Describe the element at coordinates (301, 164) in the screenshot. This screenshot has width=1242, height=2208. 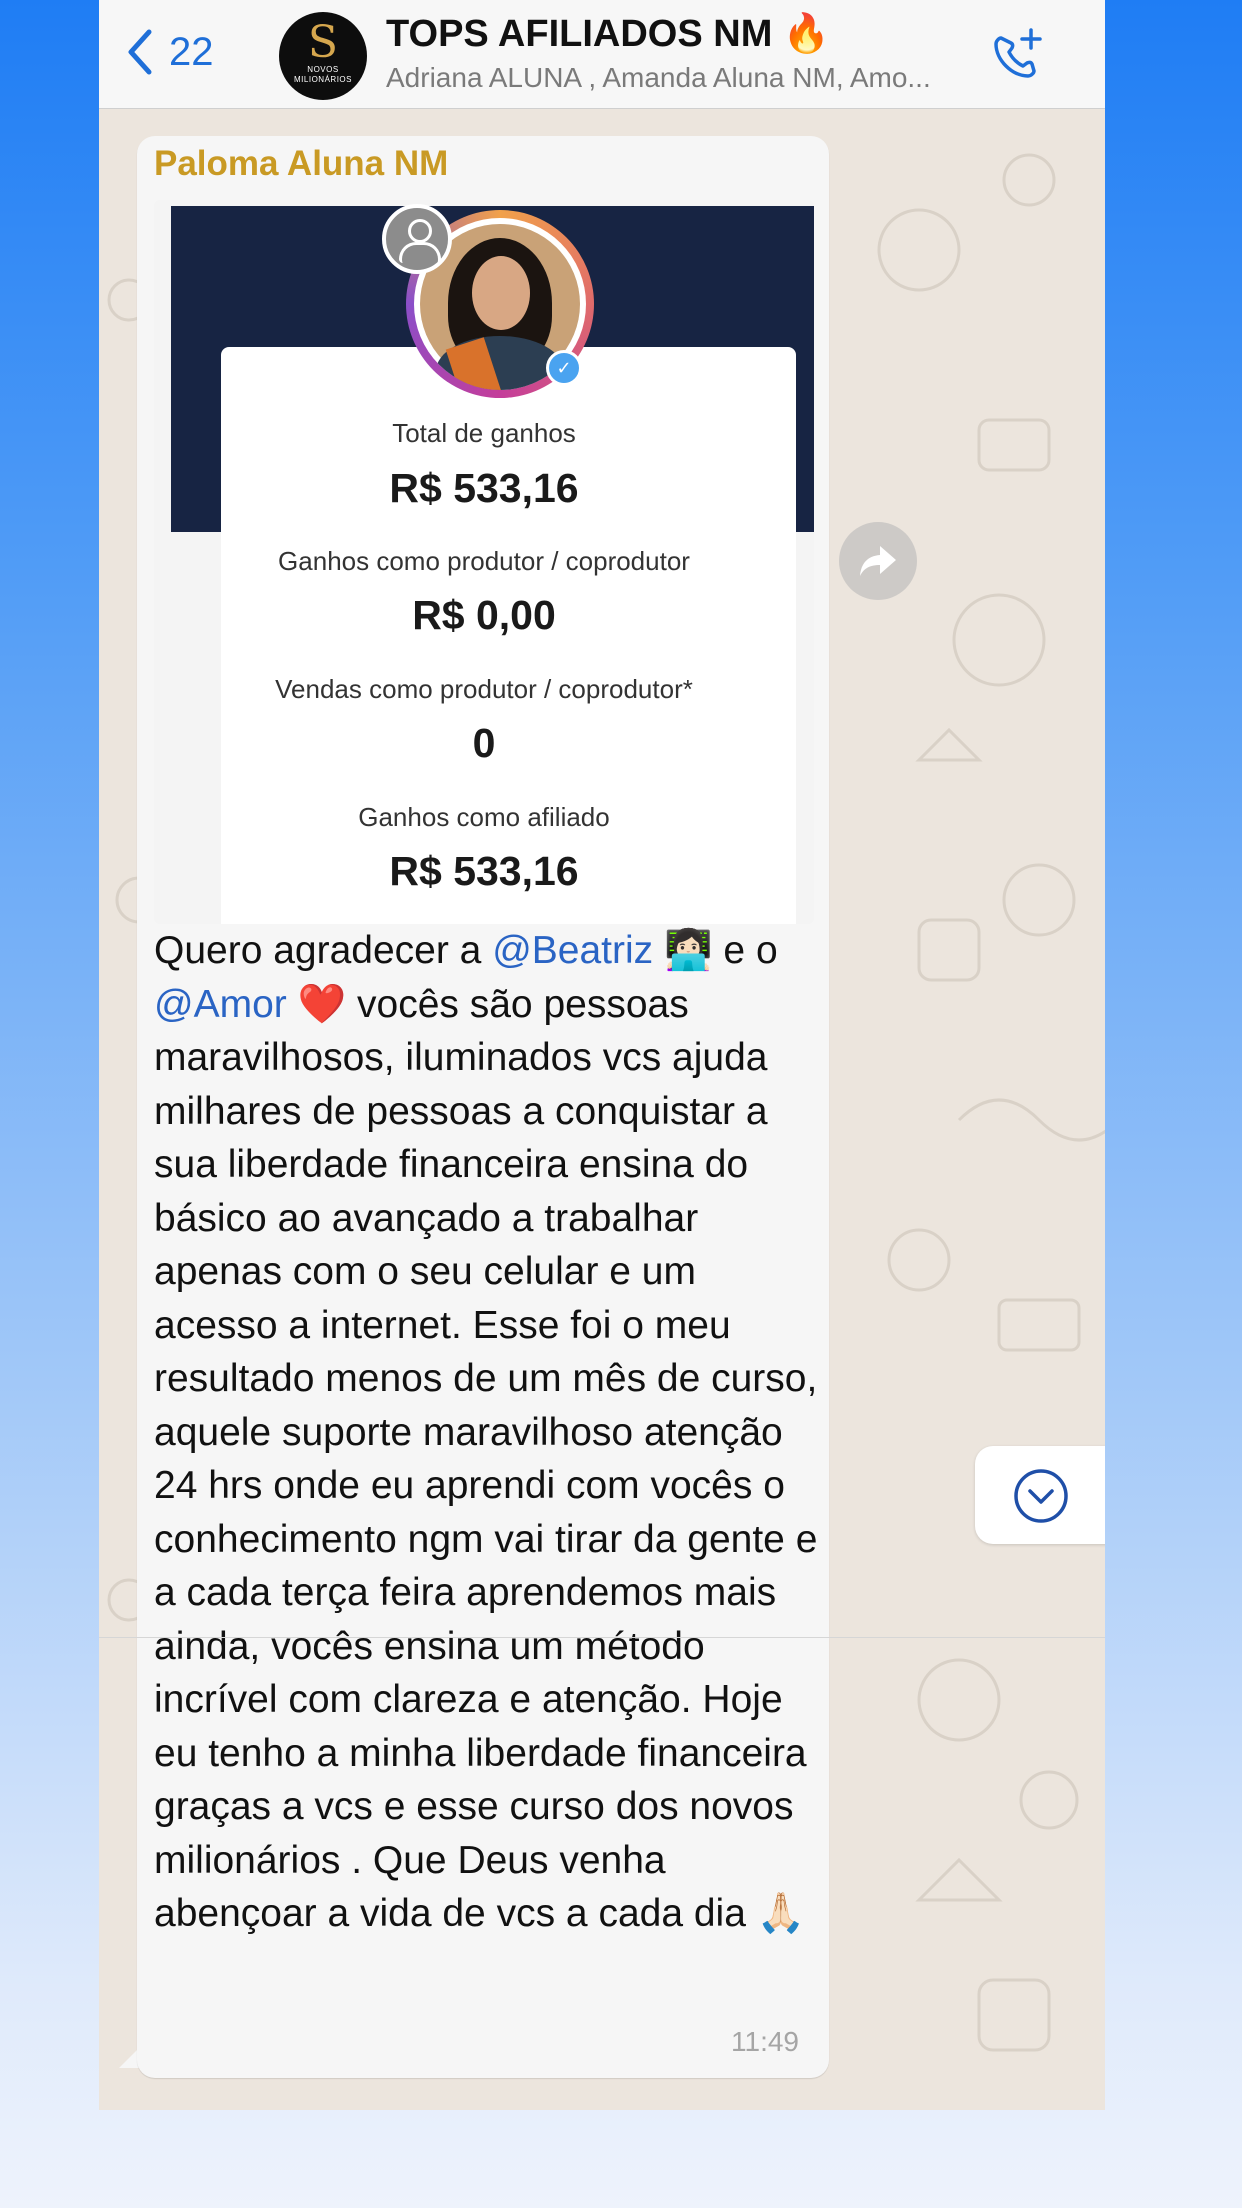
I see `sender-name: Paloma Aluna NM` at that location.